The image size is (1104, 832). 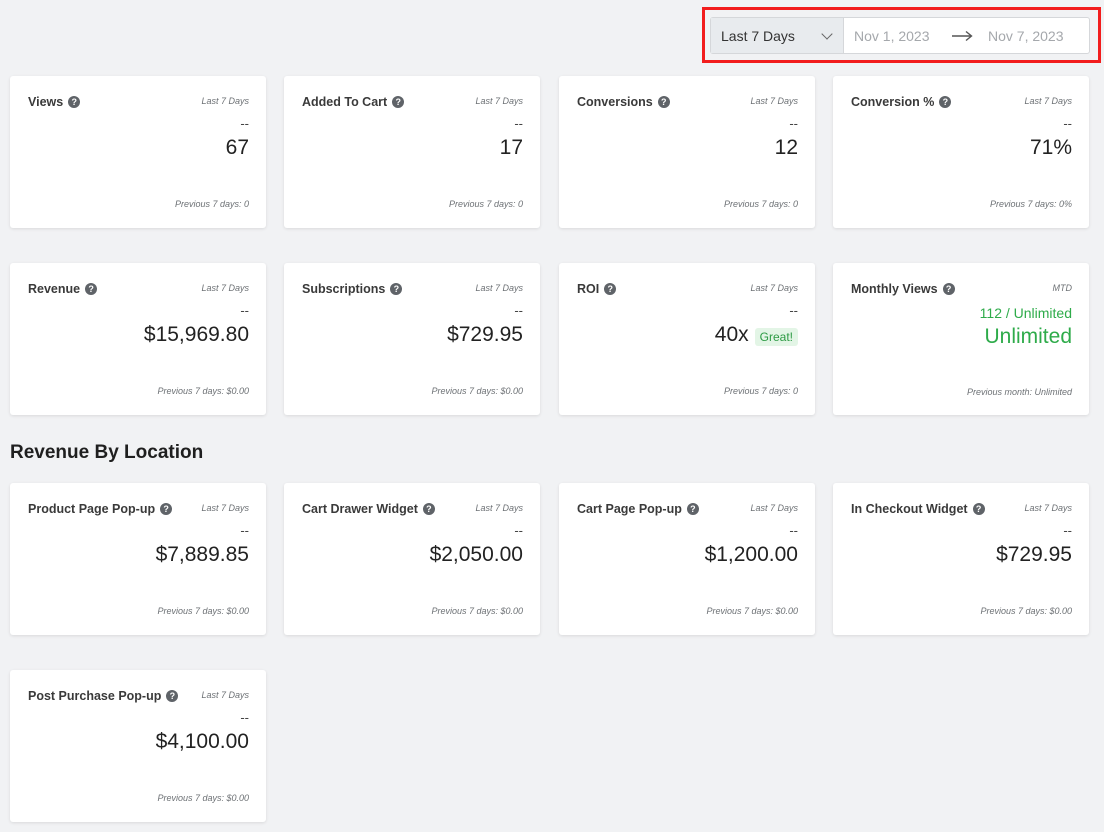 What do you see at coordinates (1025, 313) in the screenshot?
I see `monthly-usage: 112 / Unlimited` at bounding box center [1025, 313].